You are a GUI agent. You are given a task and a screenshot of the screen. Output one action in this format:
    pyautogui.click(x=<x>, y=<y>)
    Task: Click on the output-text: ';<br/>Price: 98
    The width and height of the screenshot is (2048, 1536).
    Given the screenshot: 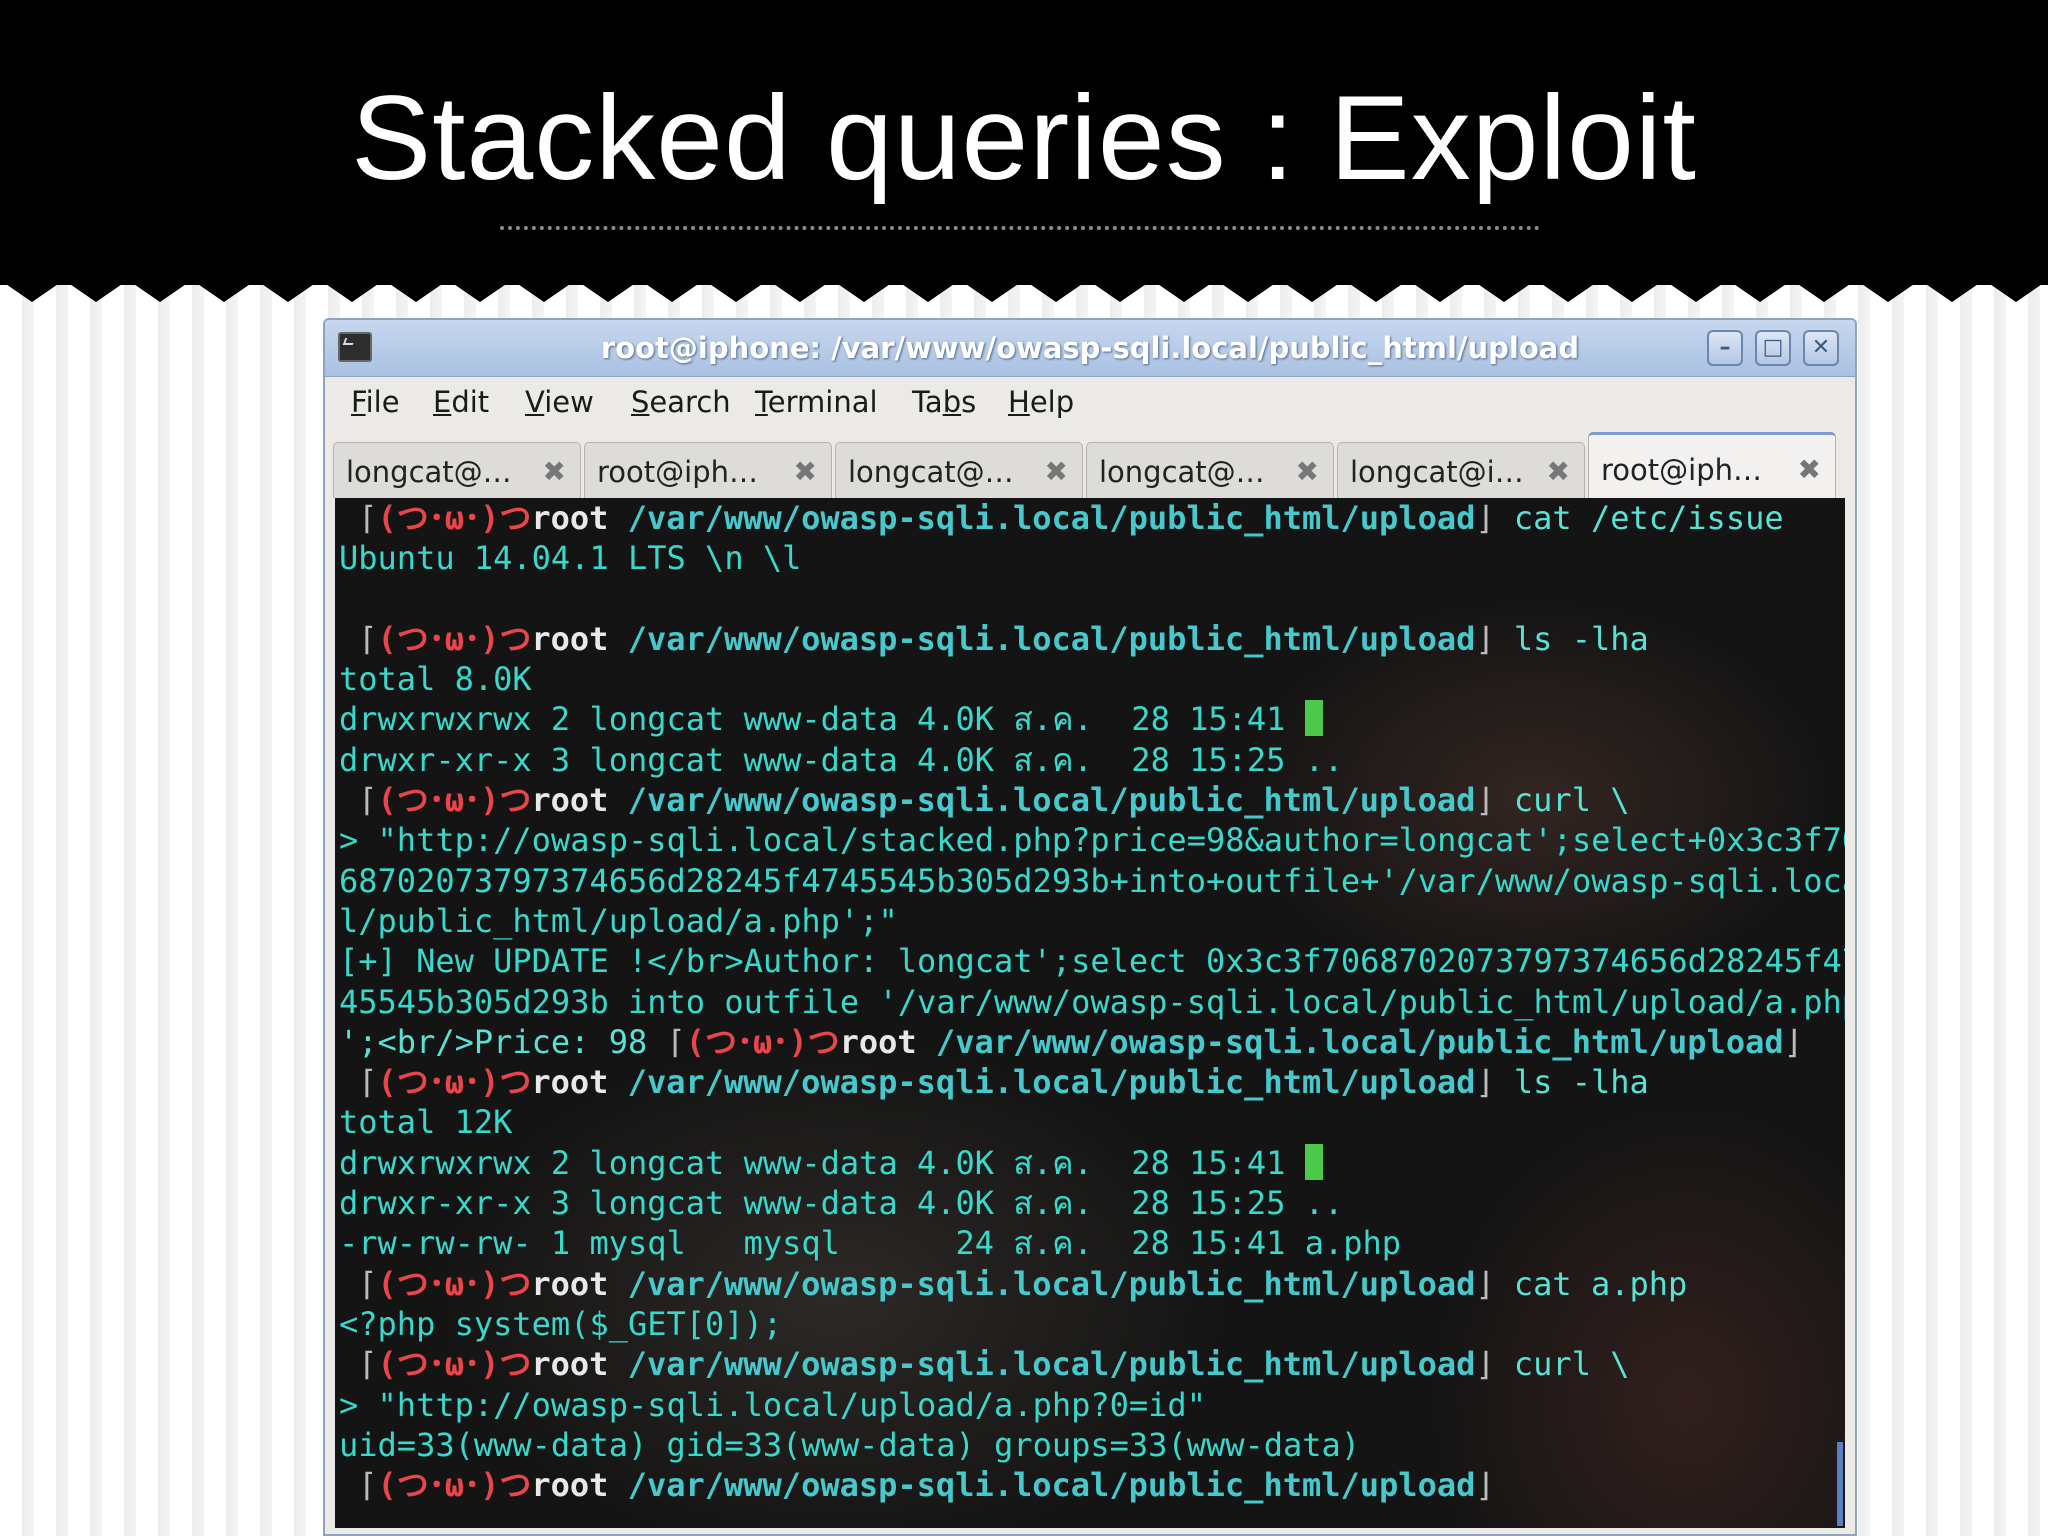 What is the action you would take?
    pyautogui.click(x=503, y=1041)
    